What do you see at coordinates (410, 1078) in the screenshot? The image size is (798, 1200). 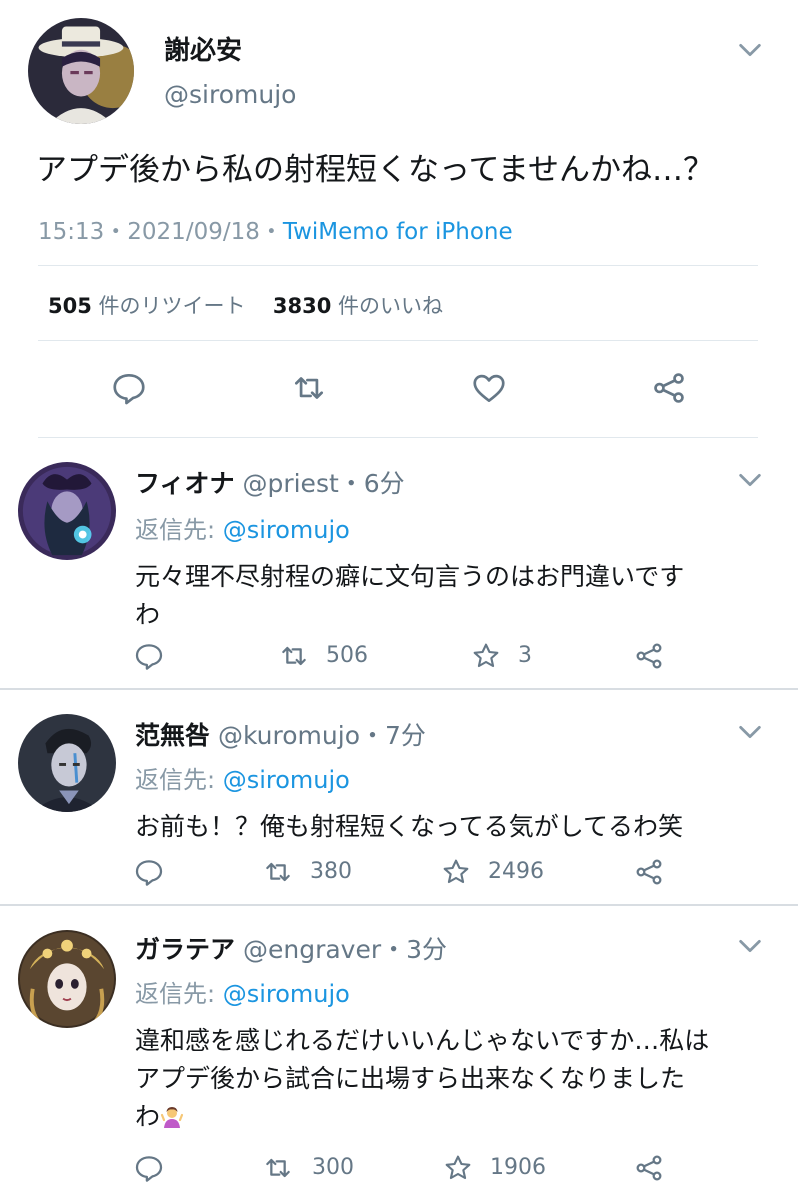 I see `reply-text-line: アプデ後から試合に出場すら出来なくなりました` at bounding box center [410, 1078].